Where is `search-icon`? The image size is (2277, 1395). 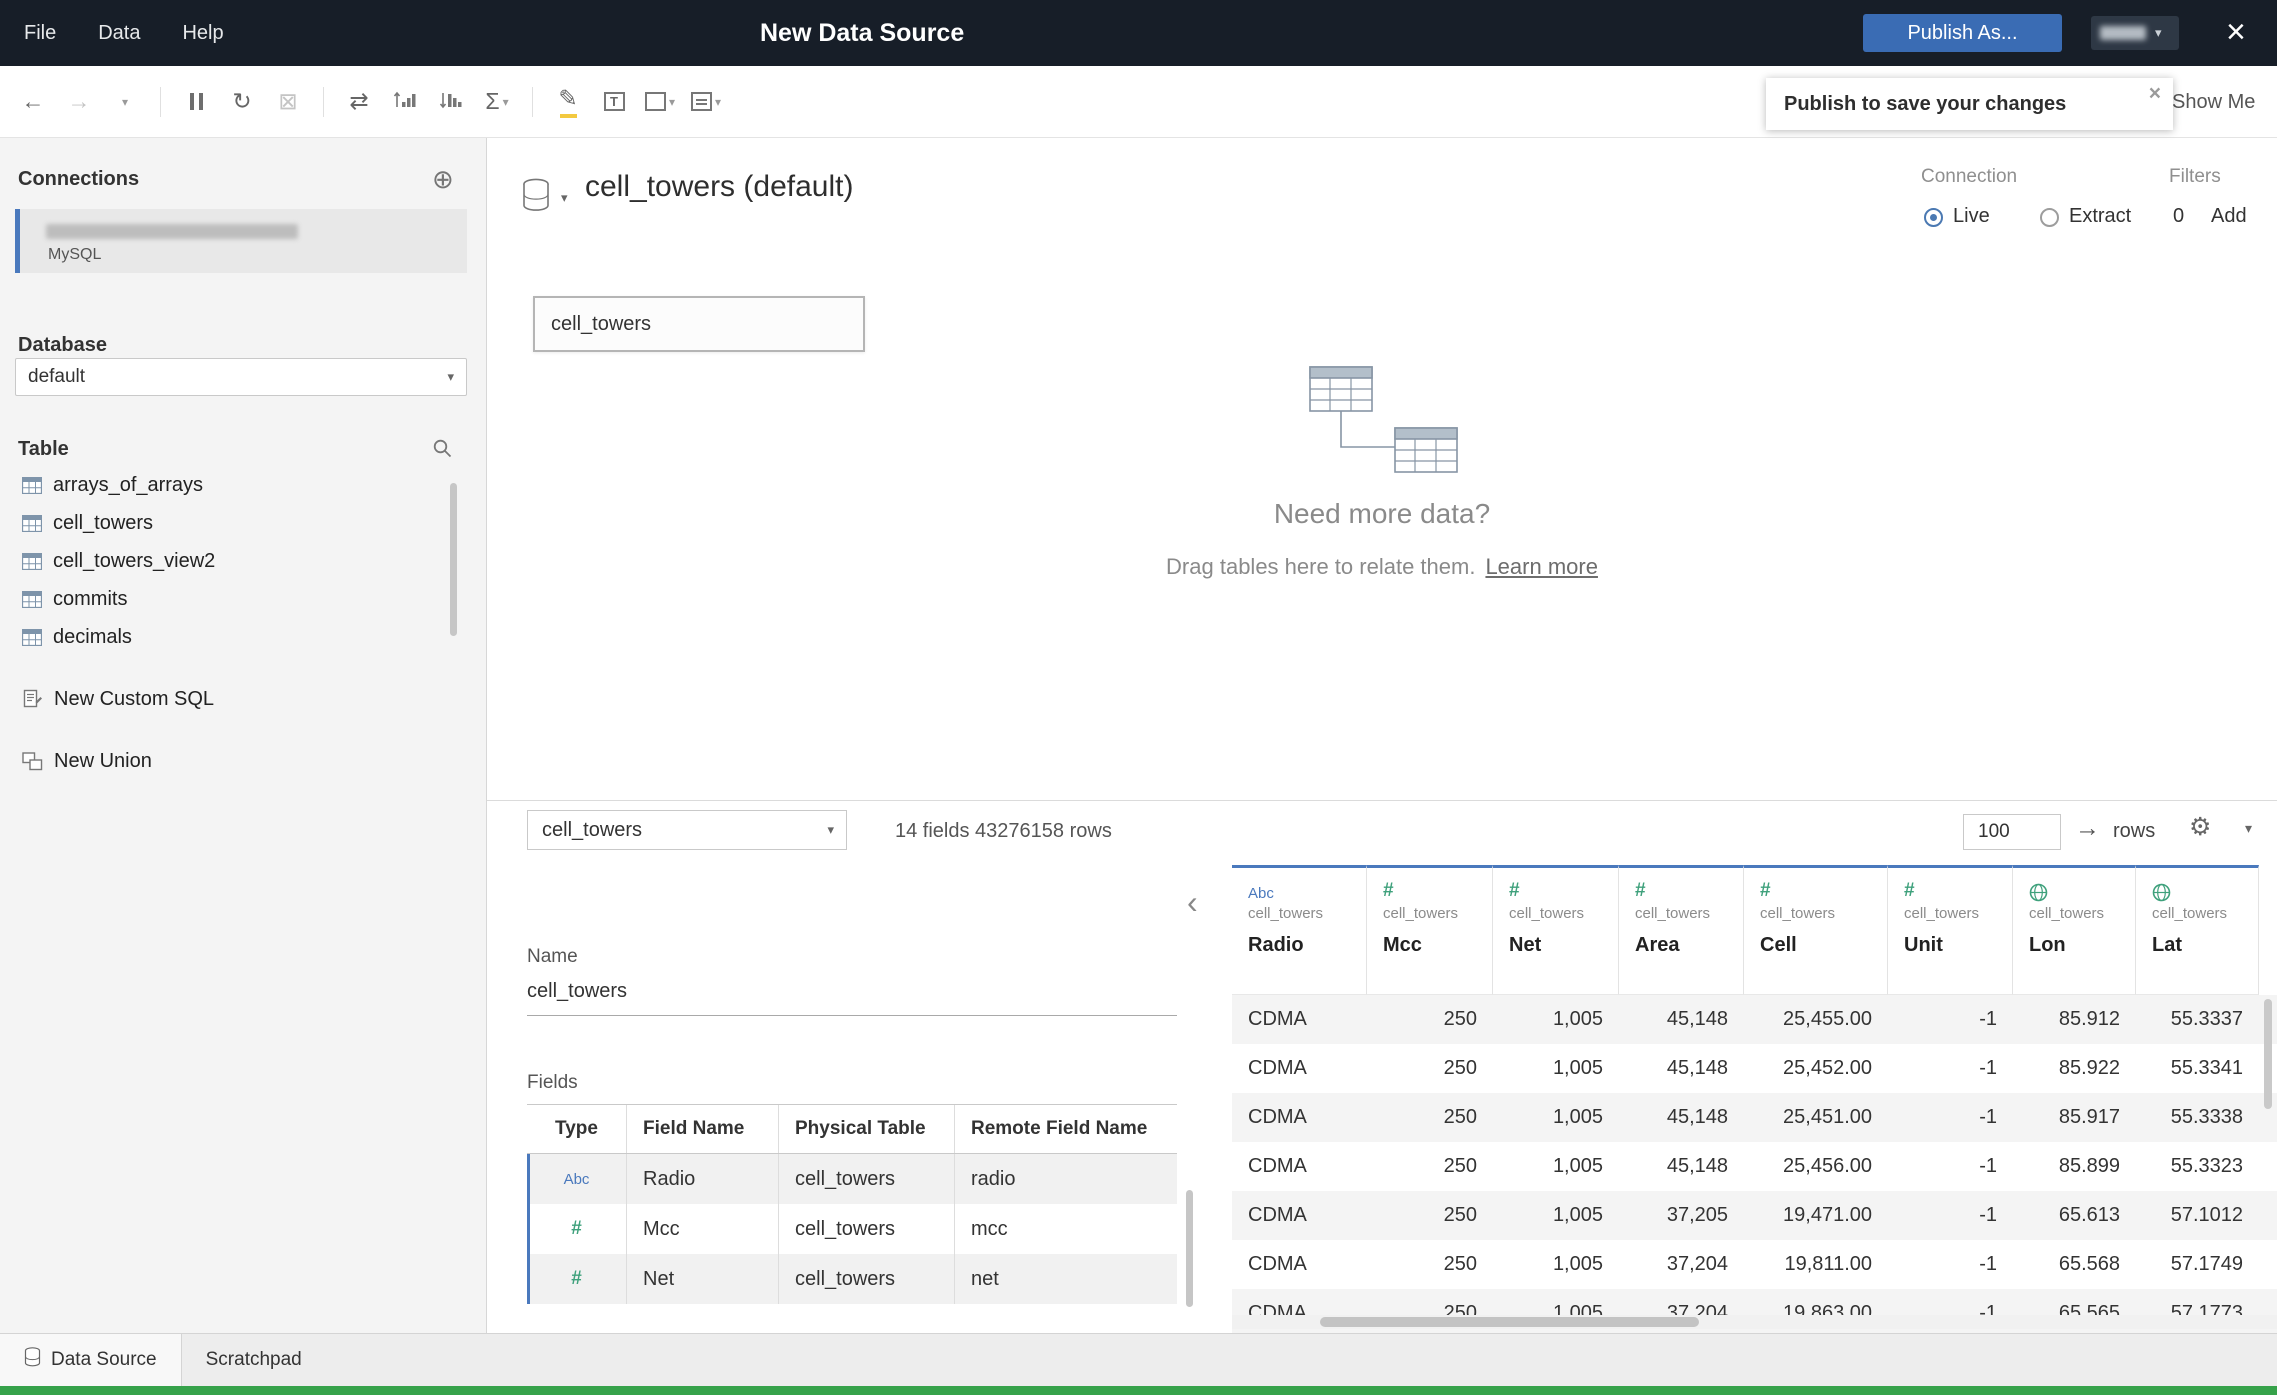
search-icon is located at coordinates (442, 451).